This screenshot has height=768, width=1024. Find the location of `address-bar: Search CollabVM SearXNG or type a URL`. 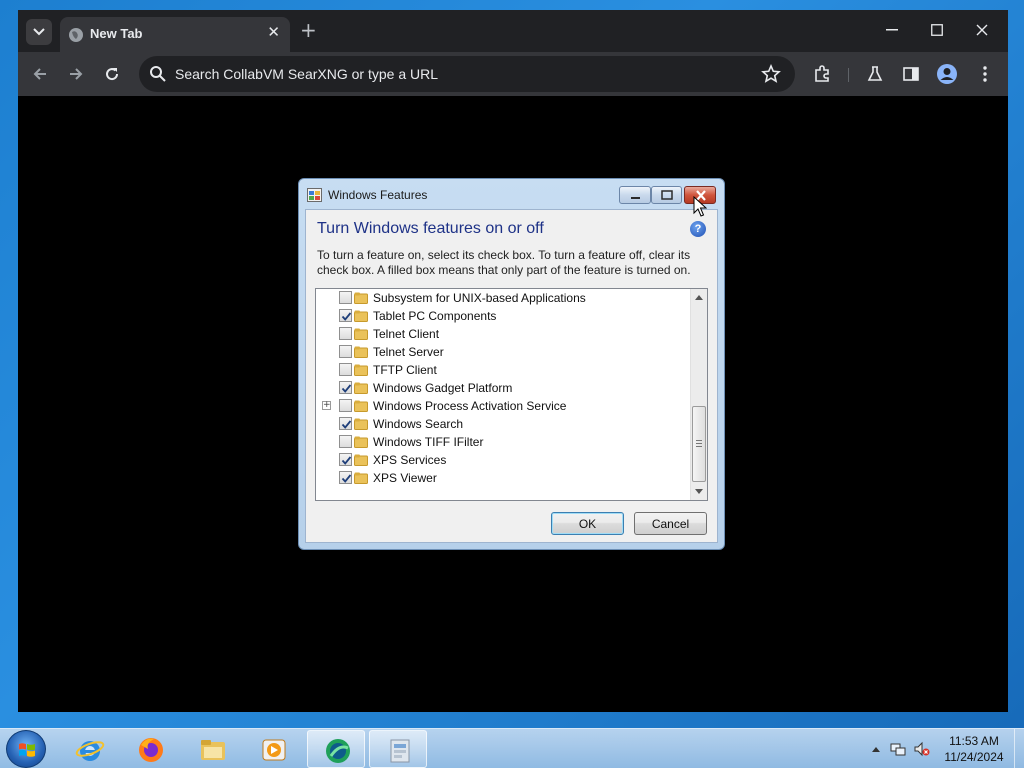

address-bar: Search CollabVM SearXNG or type a URL is located at coordinates (467, 74).